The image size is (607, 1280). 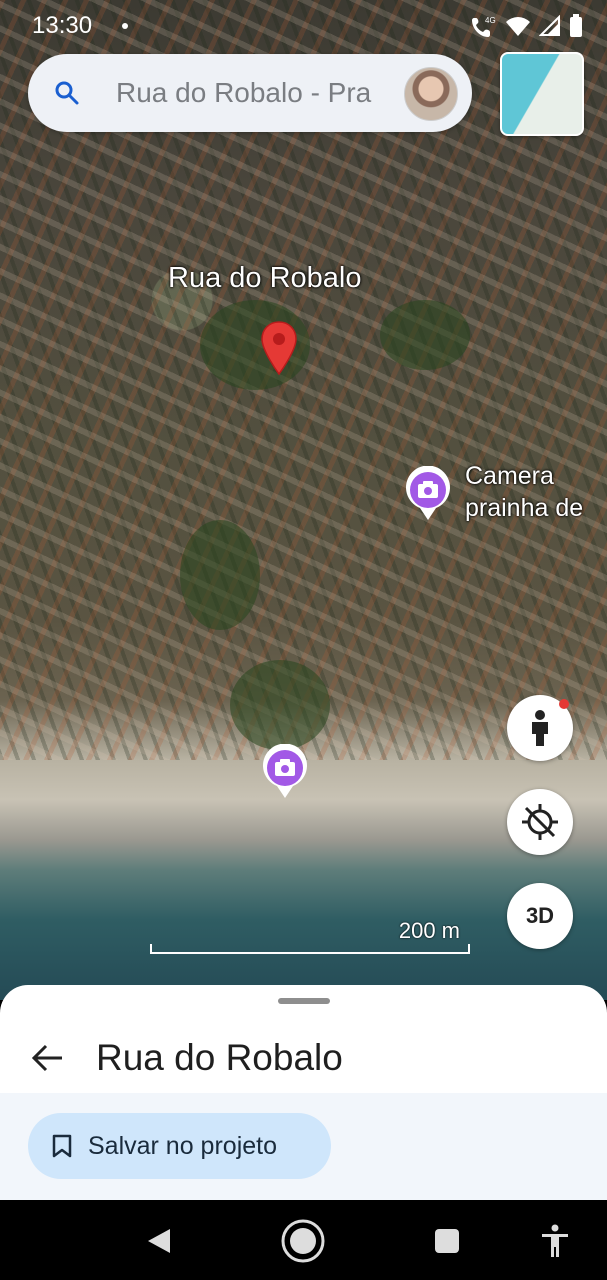 I want to click on back-arrow-icon, so click(x=48, y=1058).